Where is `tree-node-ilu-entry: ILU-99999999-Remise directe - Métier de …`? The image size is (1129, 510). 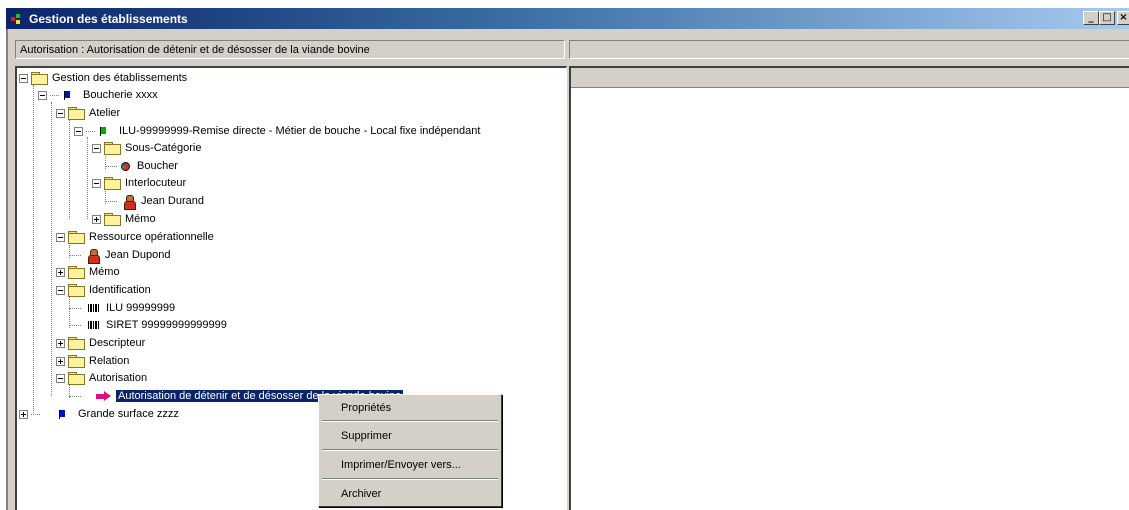
tree-node-ilu-entry: ILU-99999999-Remise directe - Métier de … is located at coordinates (277, 131).